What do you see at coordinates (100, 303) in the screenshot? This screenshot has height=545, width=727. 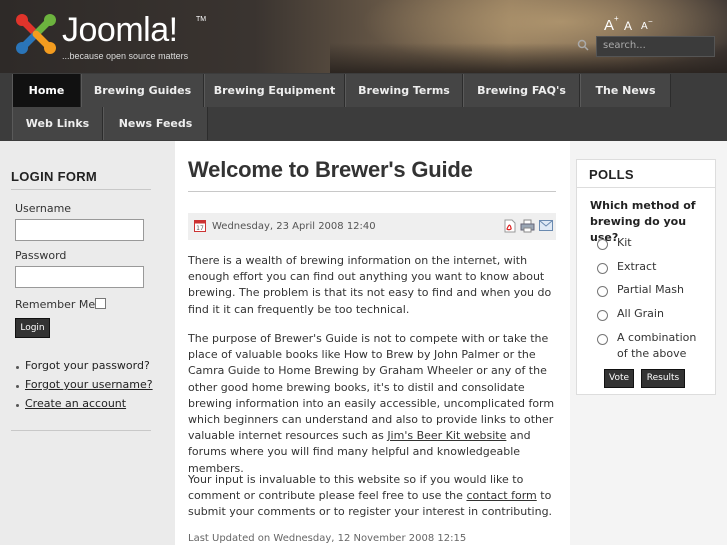 I see `remember-me-checkbox` at bounding box center [100, 303].